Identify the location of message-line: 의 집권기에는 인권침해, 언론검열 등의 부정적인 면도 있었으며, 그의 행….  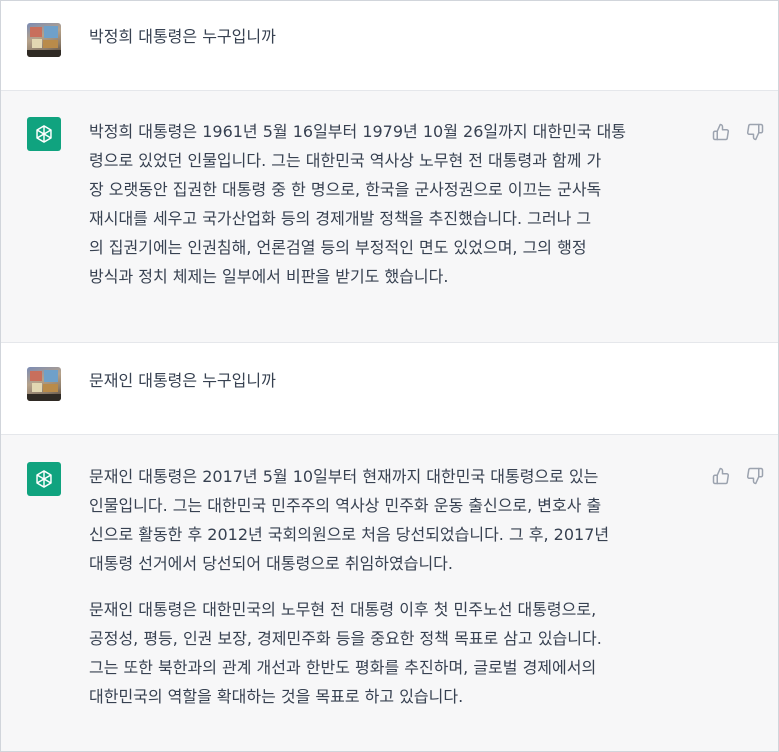
(338, 247).